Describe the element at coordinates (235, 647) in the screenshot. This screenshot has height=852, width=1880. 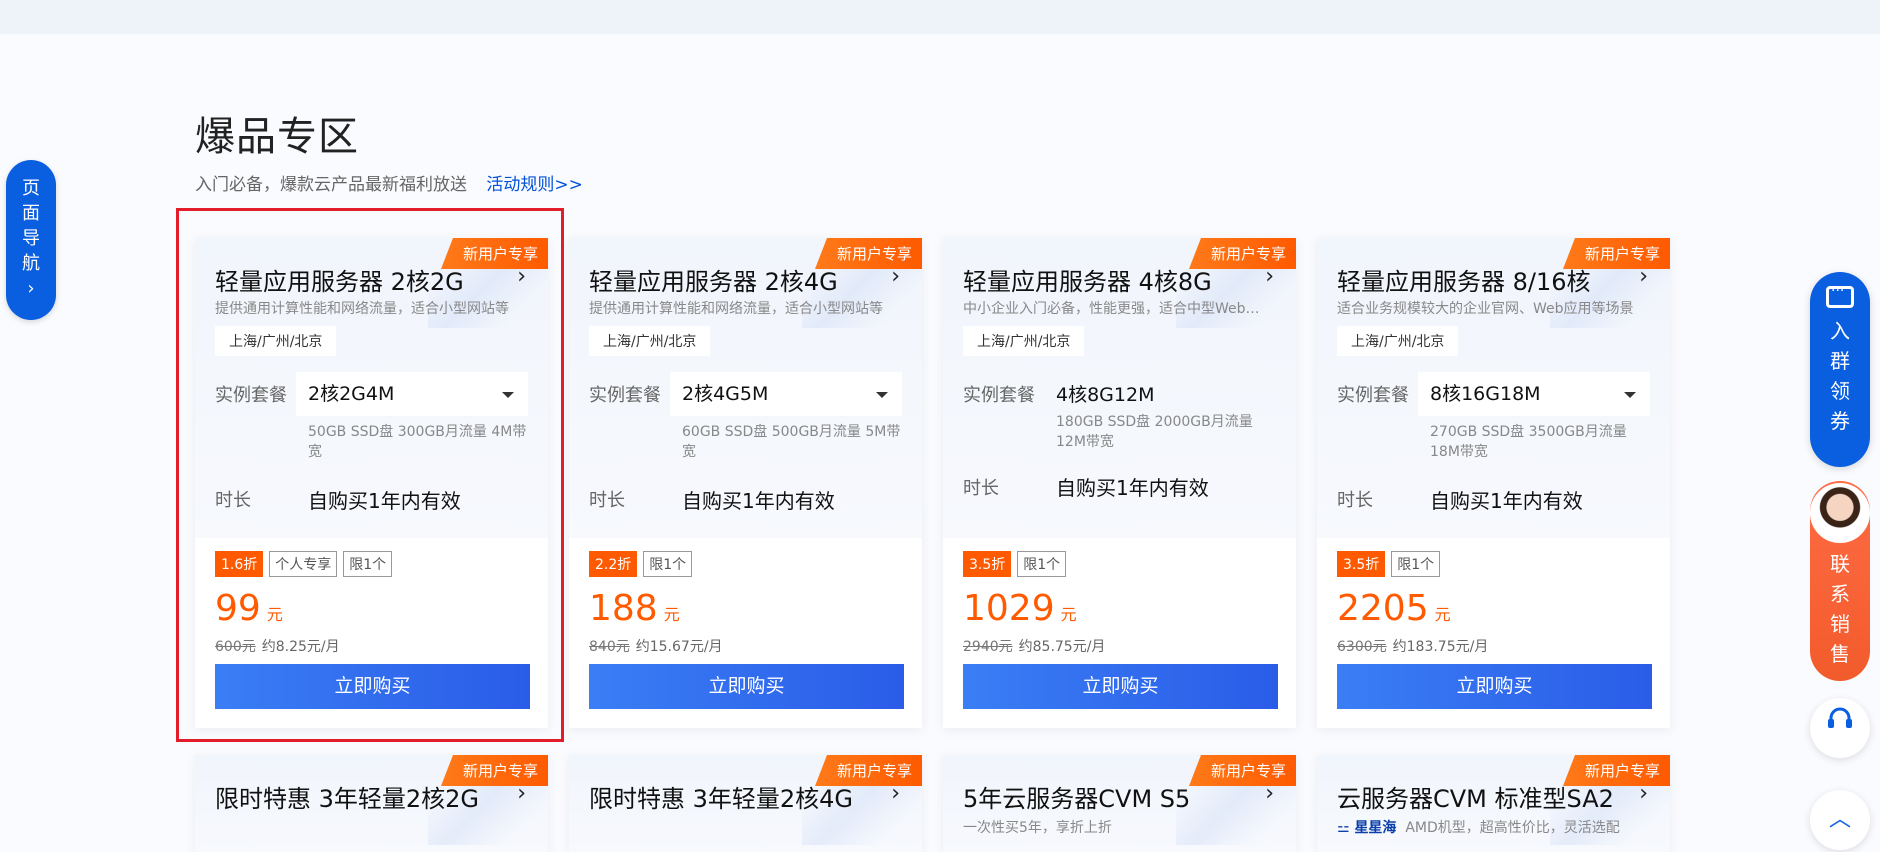
I see `original-price: 600元` at that location.